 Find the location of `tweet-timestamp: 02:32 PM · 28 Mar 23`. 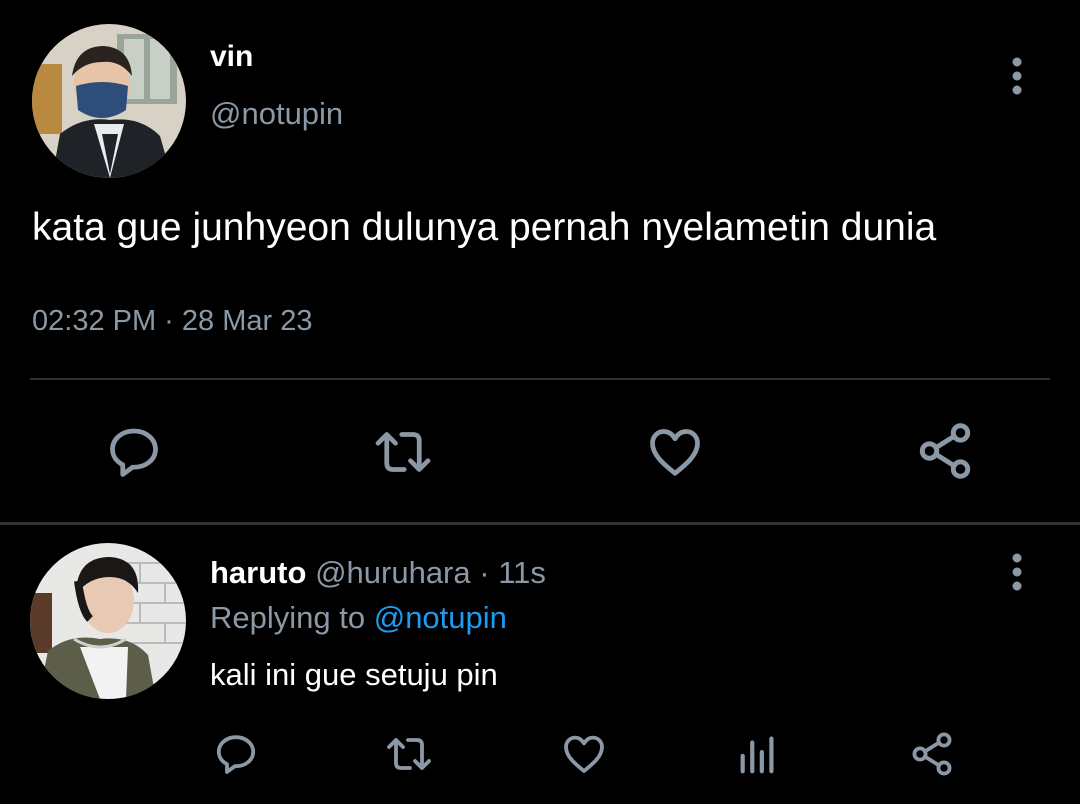

tweet-timestamp: 02:32 PM · 28 Mar 23 is located at coordinates (172, 321).